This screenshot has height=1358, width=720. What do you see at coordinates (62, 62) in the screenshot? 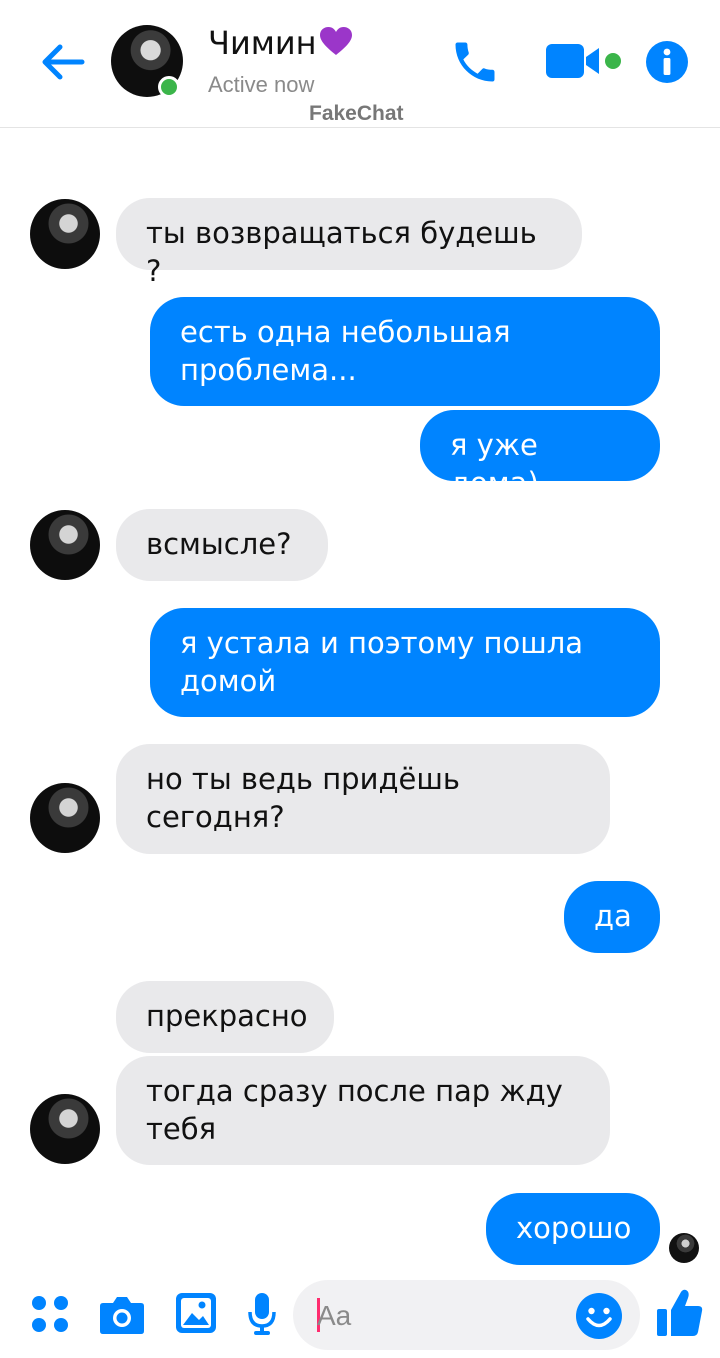
I see `arrow-left-icon` at bounding box center [62, 62].